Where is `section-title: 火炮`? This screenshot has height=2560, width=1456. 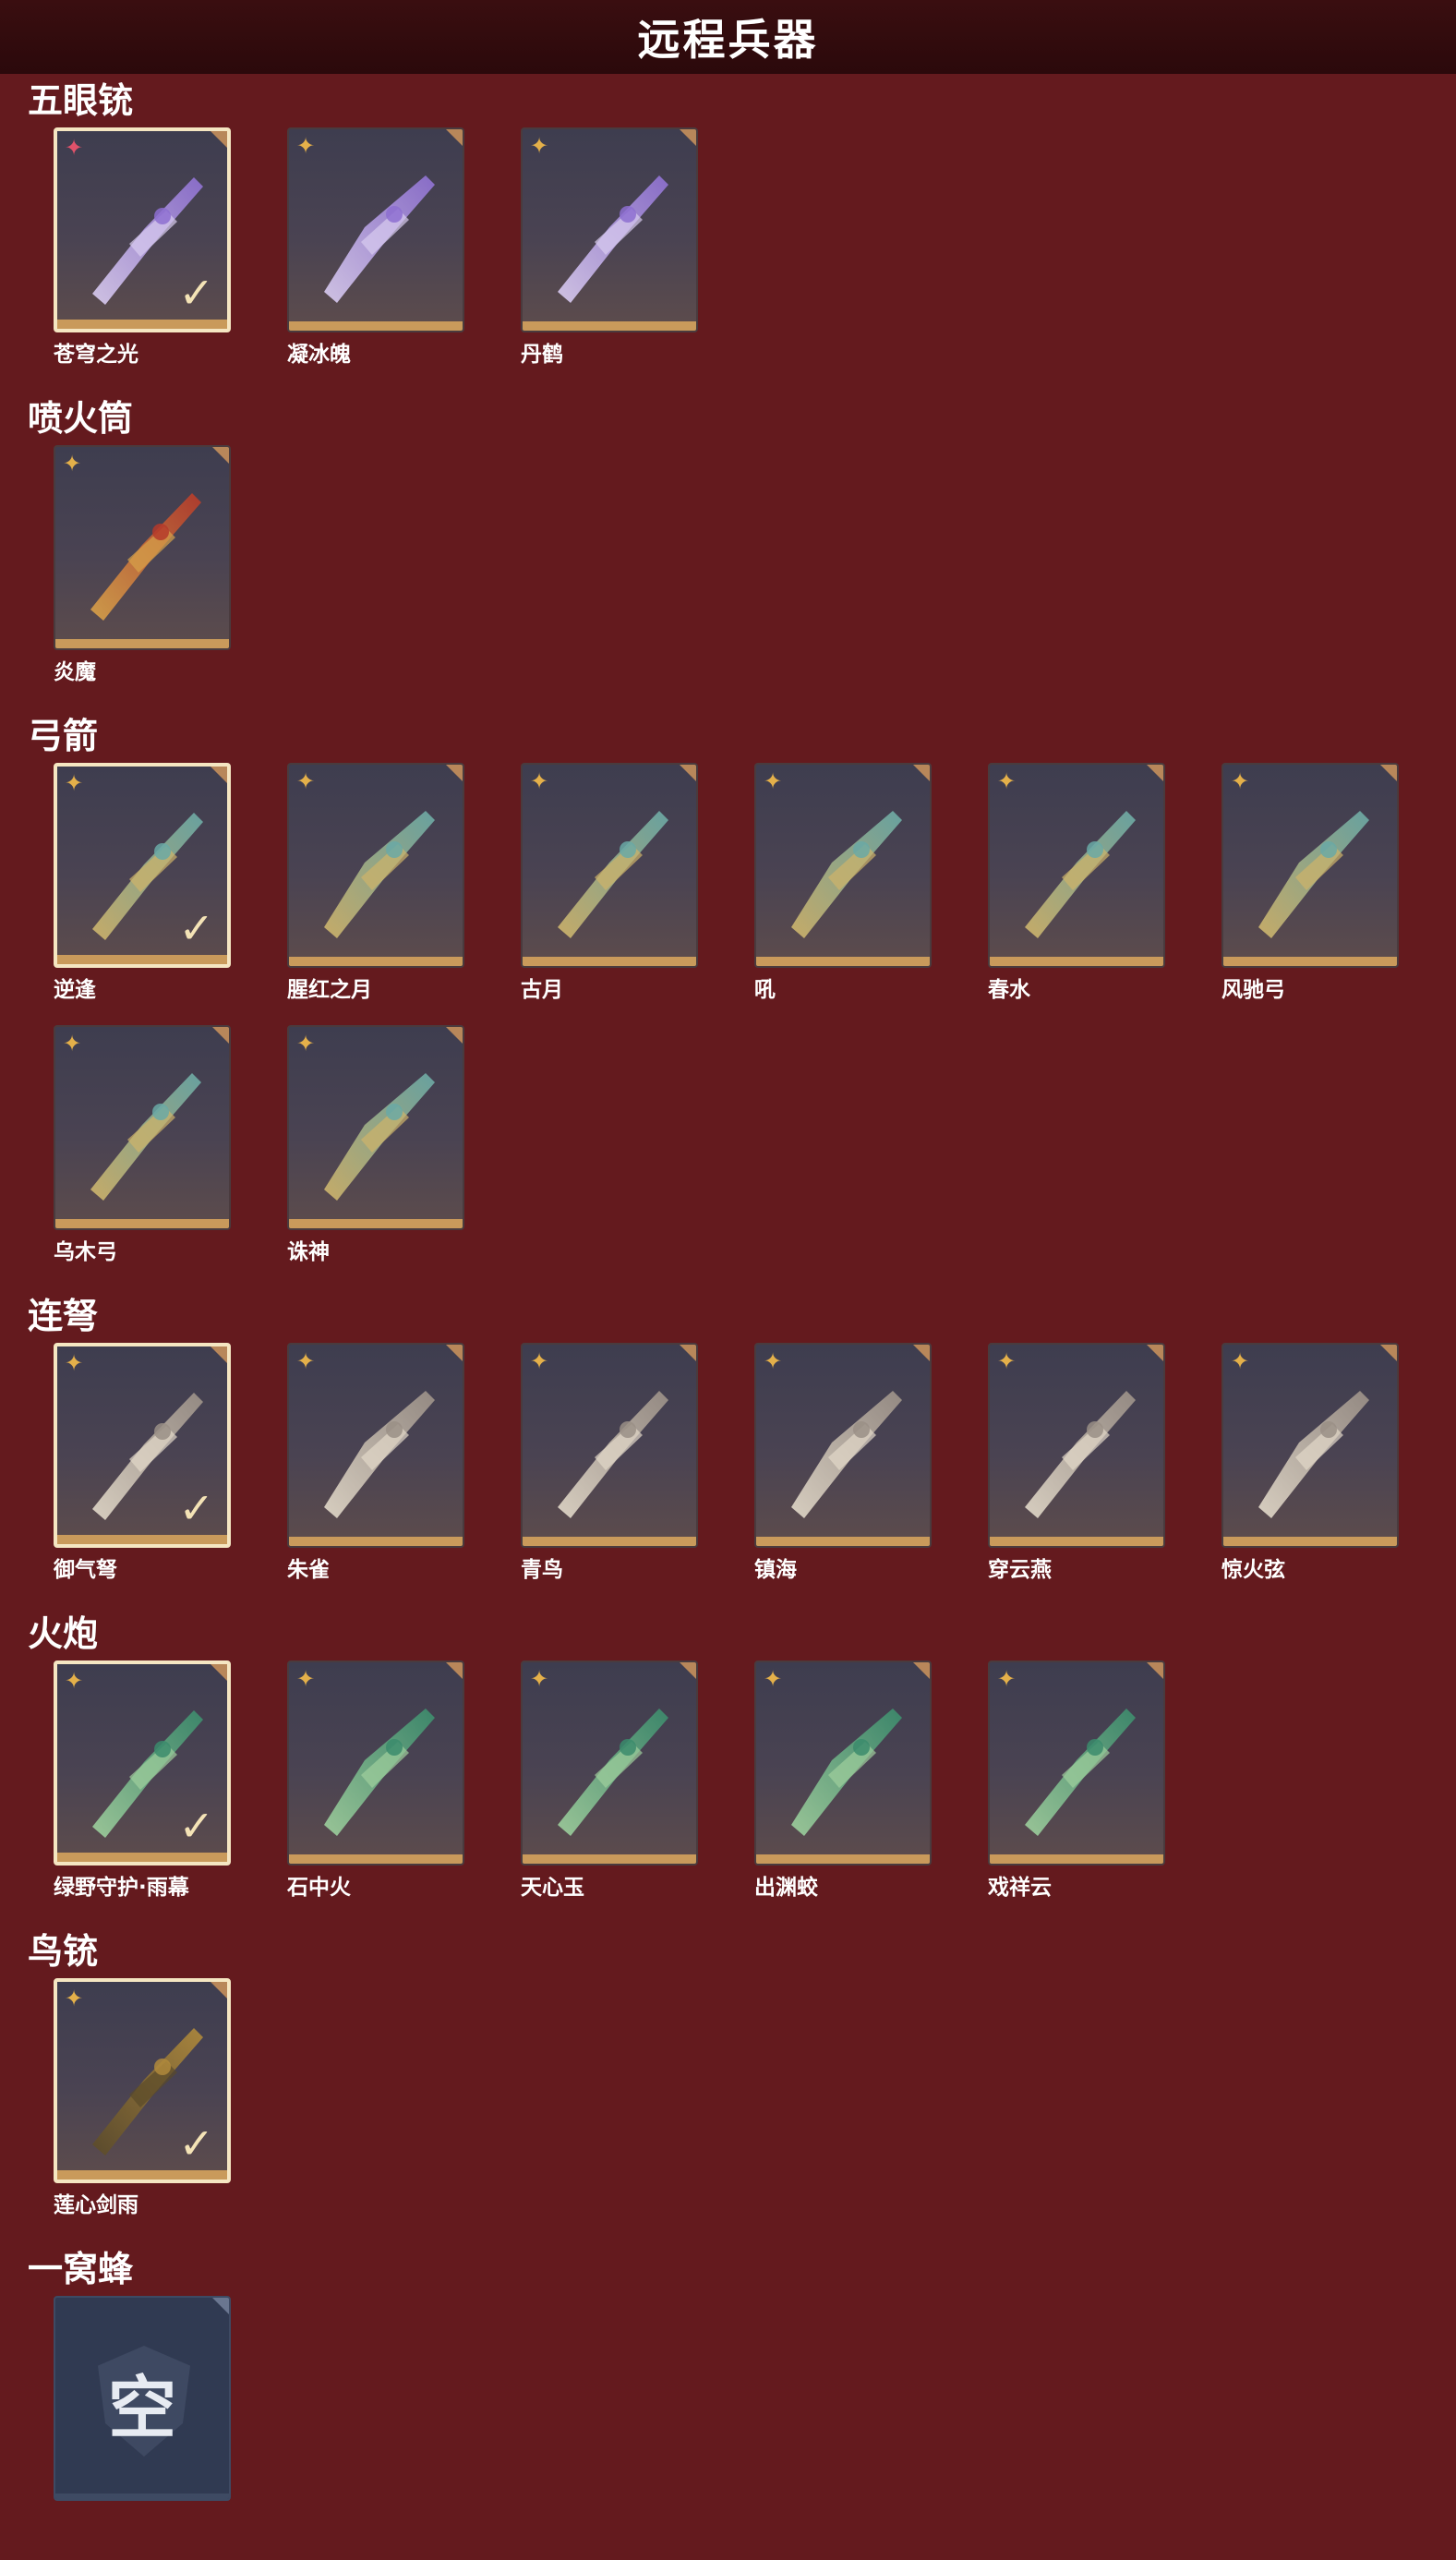 section-title: 火炮 is located at coordinates (63, 1633).